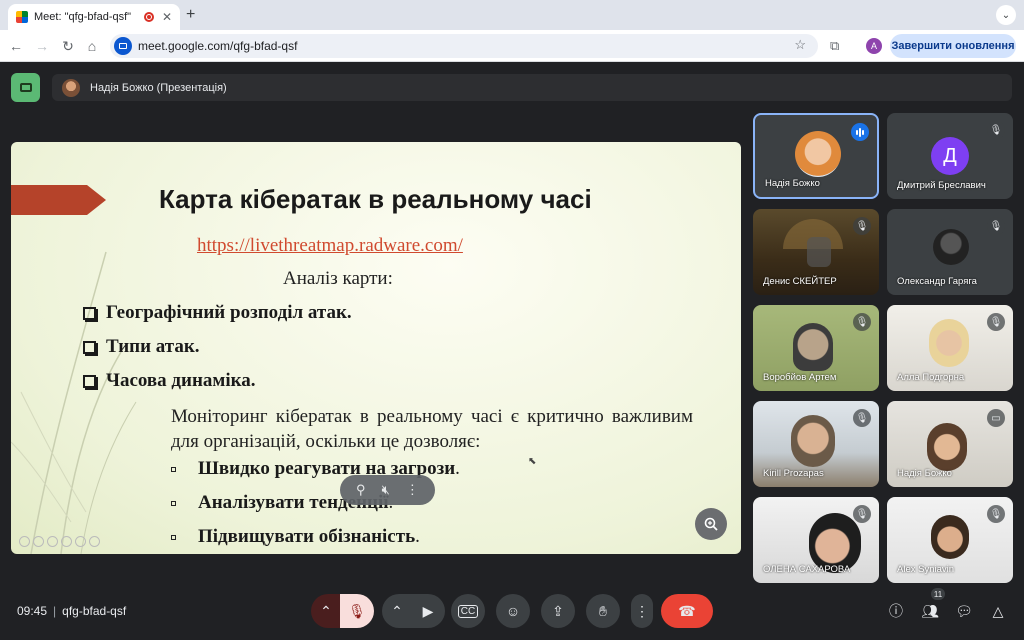 The image size is (1024, 640). I want to click on participant-tile: ▭ Надія Божко, so click(950, 444).